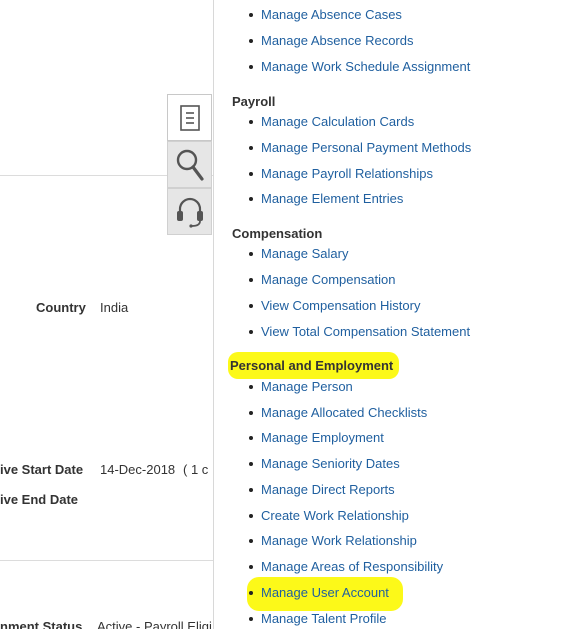  Describe the element at coordinates (329, 516) in the screenshot. I see `menu-item-create-work-relationship: Create Work Relationship` at that location.